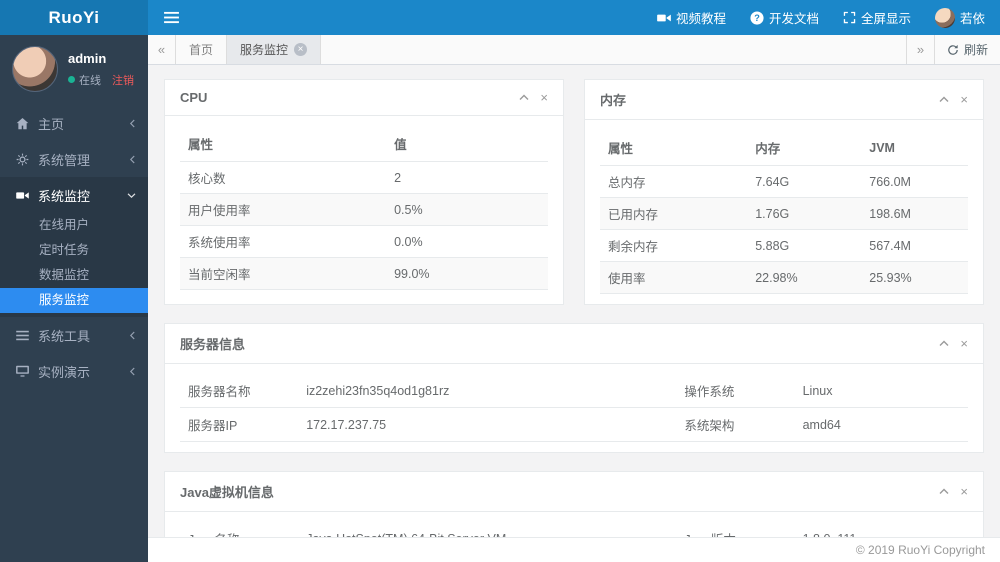 Image resolution: width=1000 pixels, height=562 pixels. What do you see at coordinates (74, 250) in the screenshot?
I see `submenu-item-scheduled-tasks: 定时任务` at bounding box center [74, 250].